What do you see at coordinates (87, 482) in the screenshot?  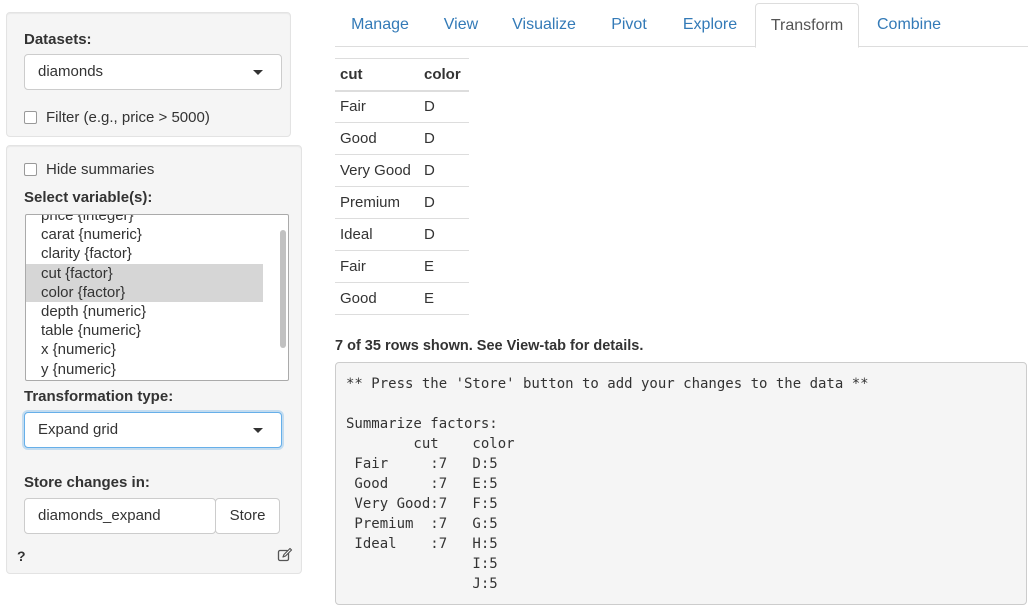 I see `store-changes-label: Store changes in:` at bounding box center [87, 482].